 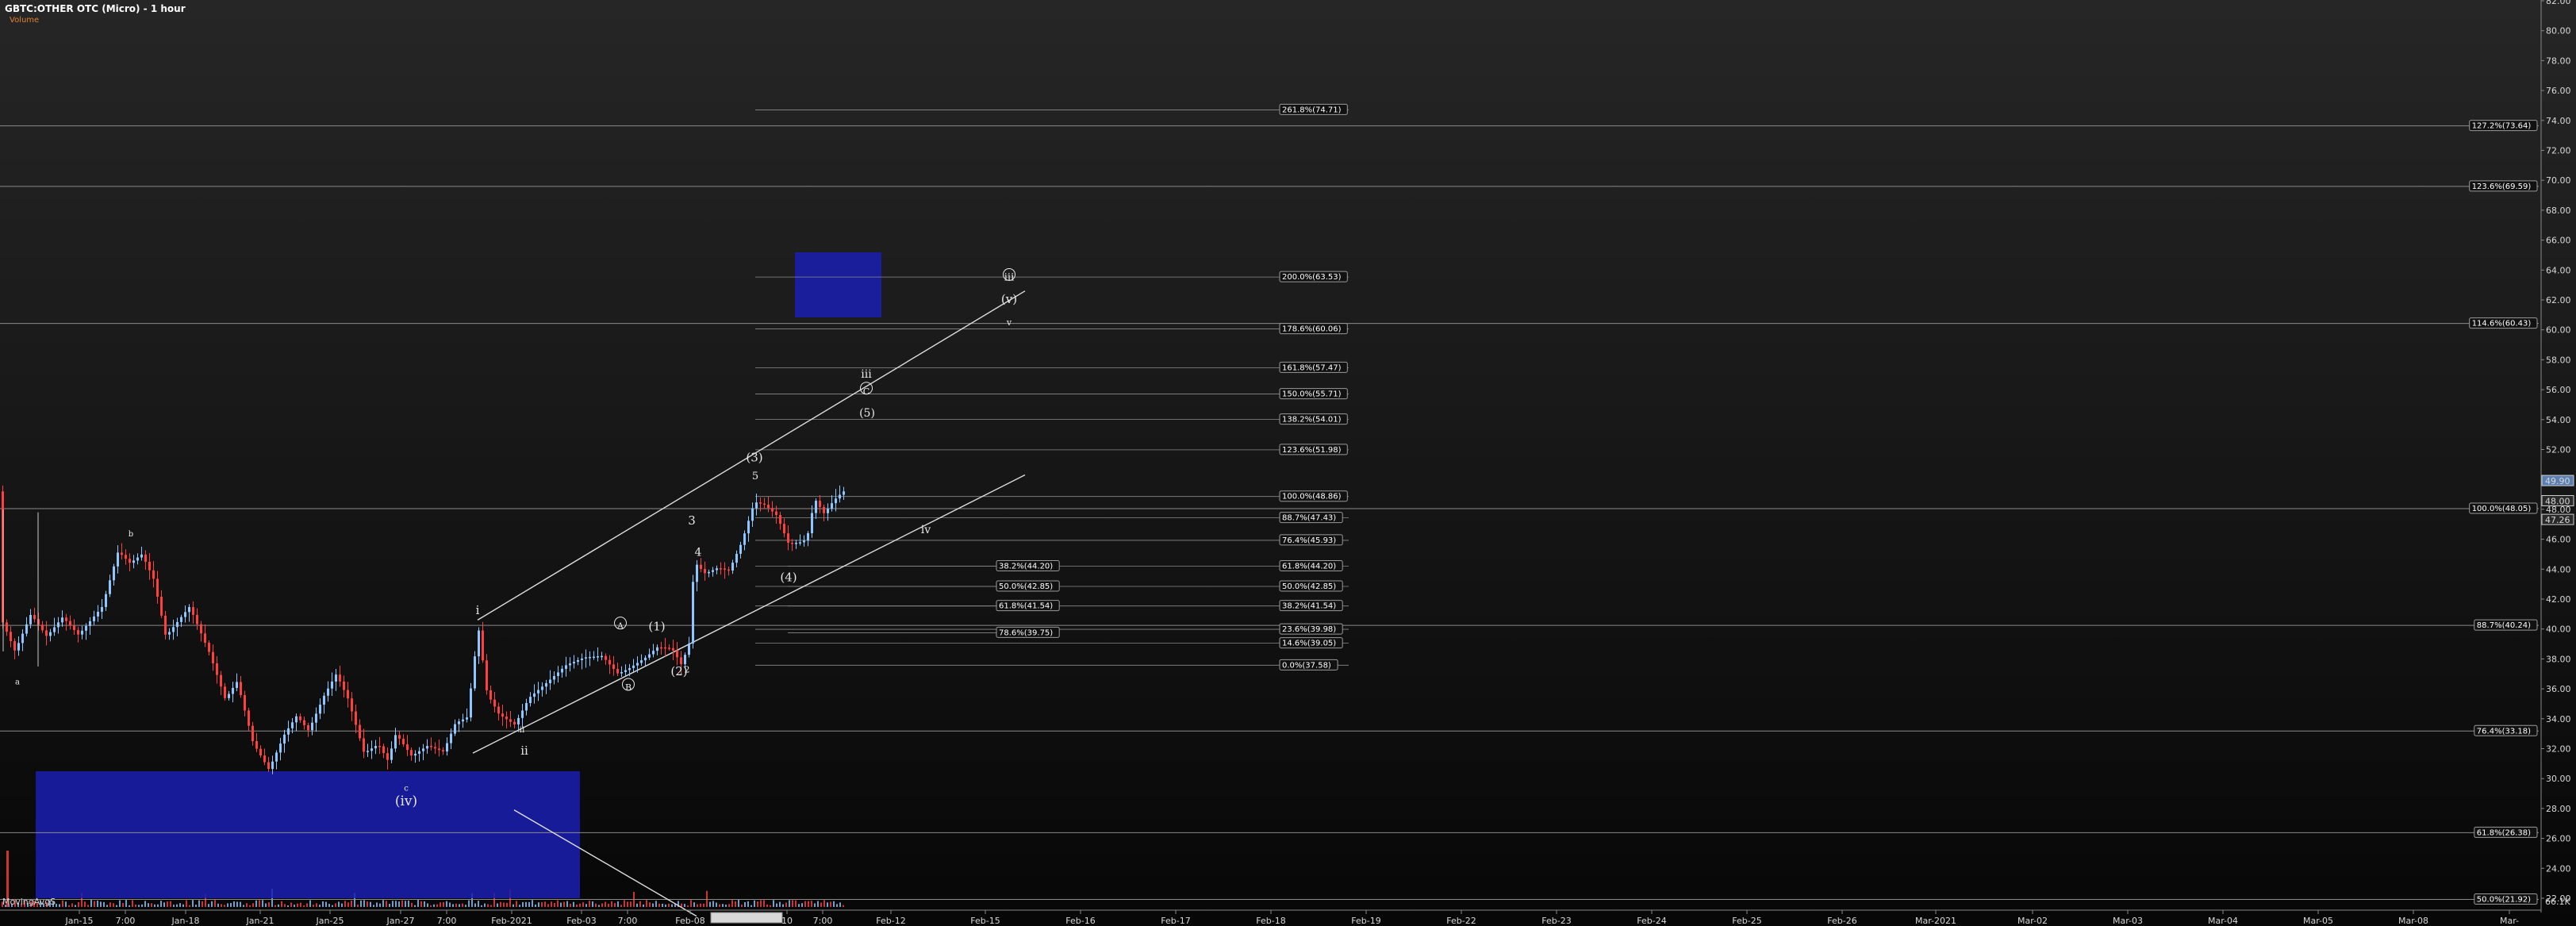 What do you see at coordinates (2558, 211) in the screenshot?
I see `y-tick-label-23: 68.00` at bounding box center [2558, 211].